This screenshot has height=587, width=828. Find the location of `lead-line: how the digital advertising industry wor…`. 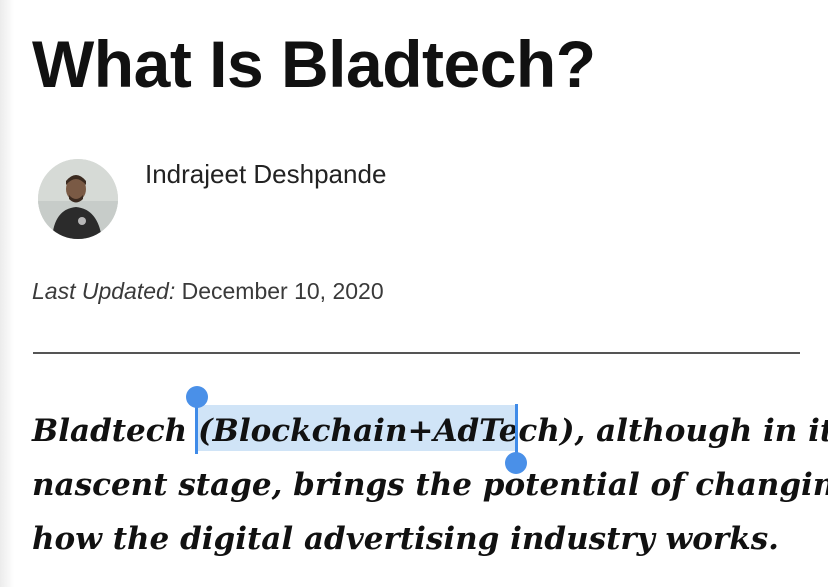

lead-line: how the digital advertising industry wor… is located at coordinates (405, 539).